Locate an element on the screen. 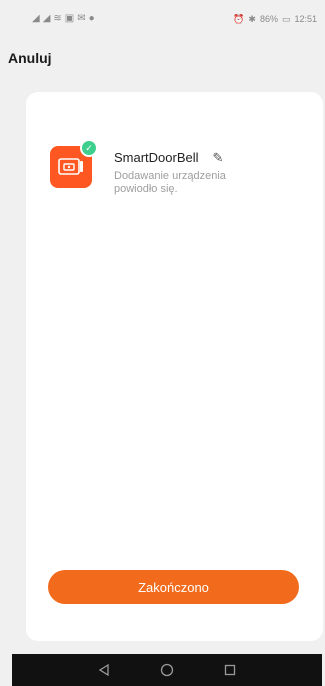 Image resolution: width=325 pixels, height=686 pixels. doorbell-icon: ✓ is located at coordinates (74, 163).